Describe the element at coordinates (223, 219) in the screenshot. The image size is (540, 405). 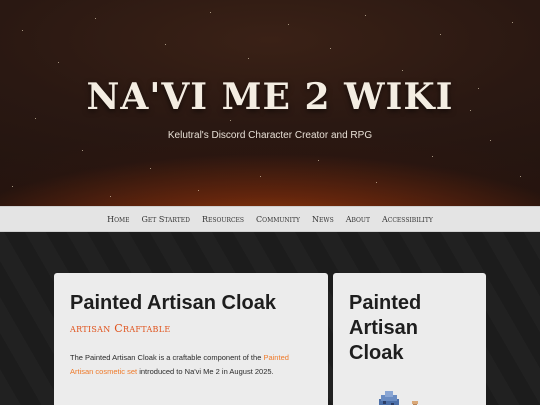
I see `nav-item-resources: Resources` at that location.